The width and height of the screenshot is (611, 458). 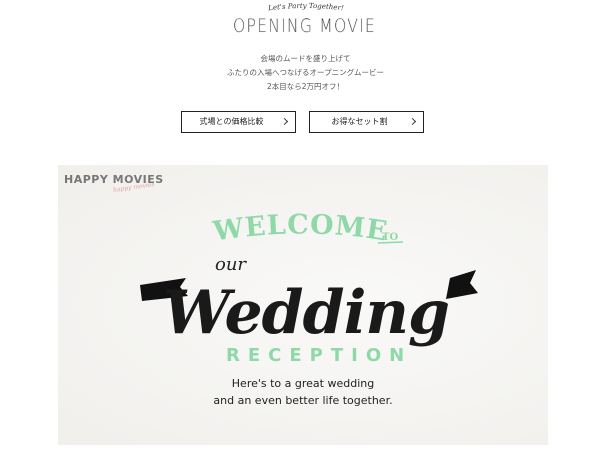 What do you see at coordinates (462, 284) in the screenshot?
I see `ribbon-right` at bounding box center [462, 284].